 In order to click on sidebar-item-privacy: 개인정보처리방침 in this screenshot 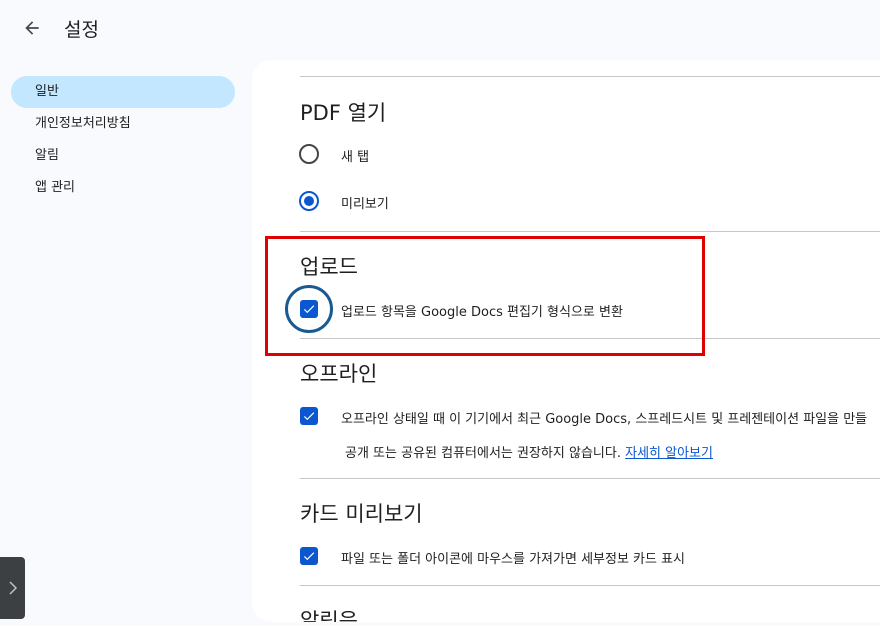, I will do `click(123, 124)`.